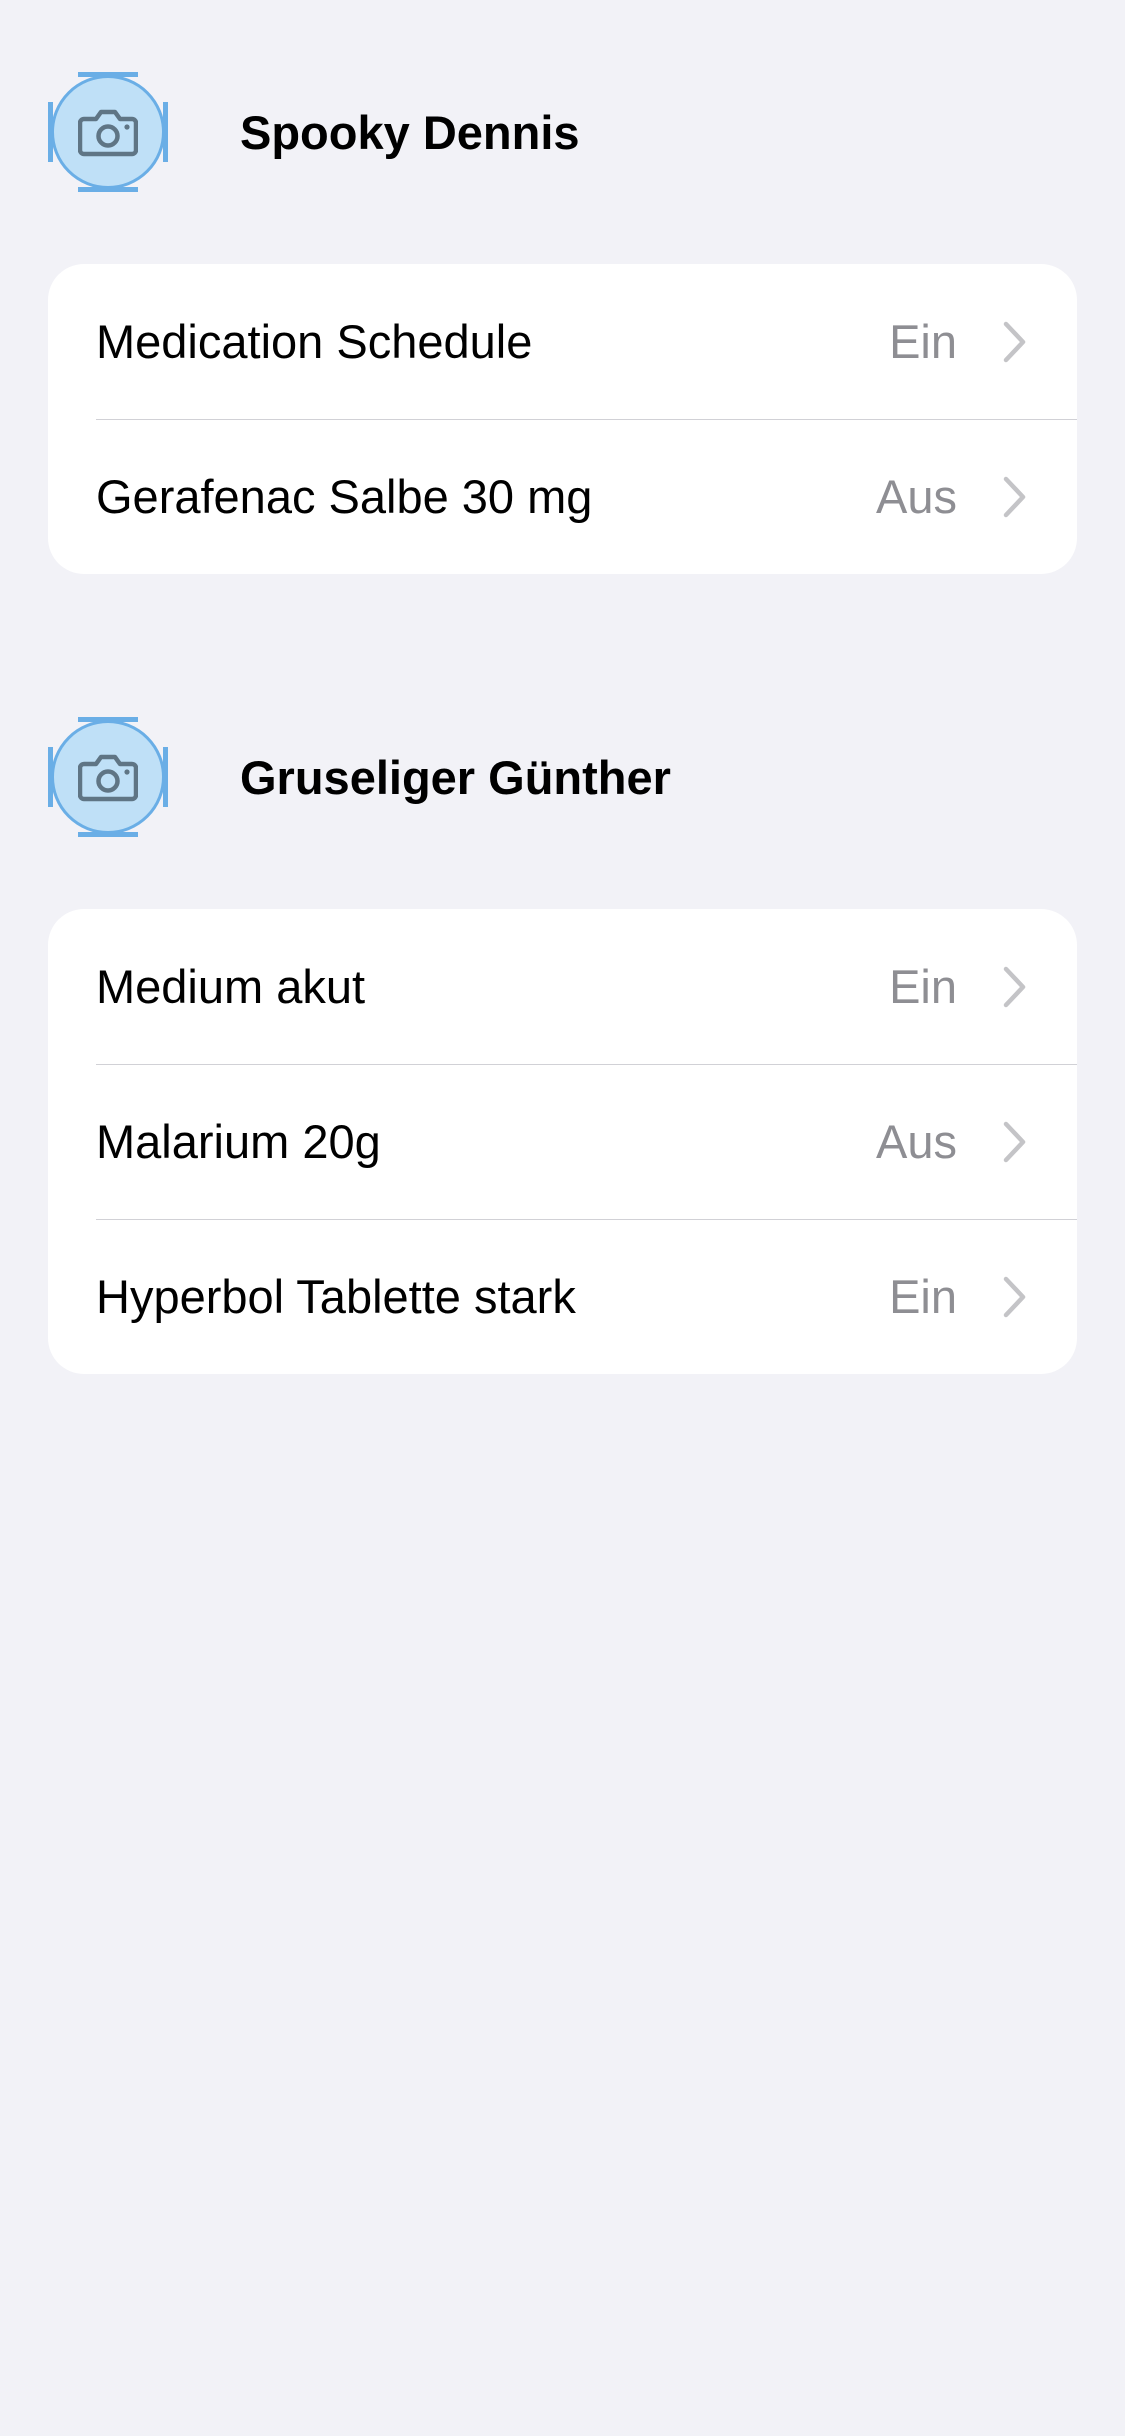  Describe the element at coordinates (562, 341) in the screenshot. I see `medication-row: Medication Schedule Ein` at that location.